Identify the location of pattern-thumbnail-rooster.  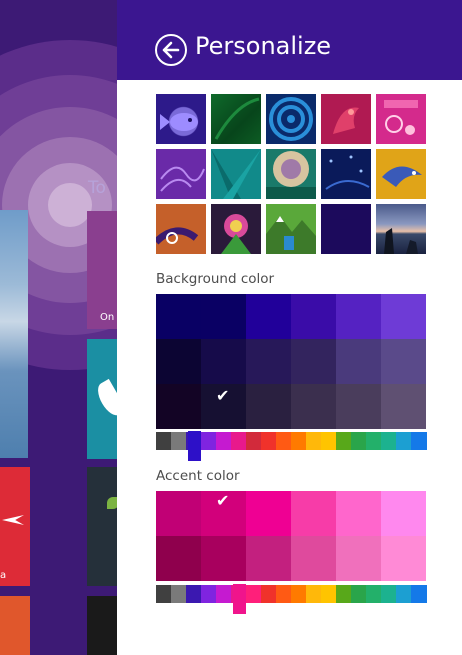
(346, 119).